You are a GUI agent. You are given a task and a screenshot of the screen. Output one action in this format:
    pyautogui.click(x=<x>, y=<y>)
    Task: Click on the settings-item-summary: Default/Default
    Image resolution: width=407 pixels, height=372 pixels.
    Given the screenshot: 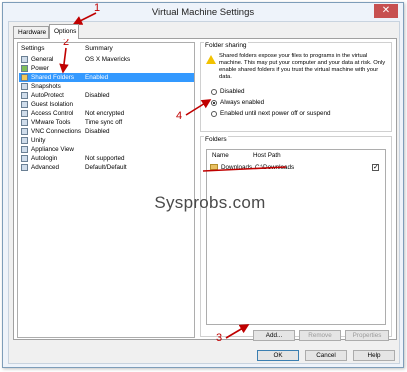 What is the action you would take?
    pyautogui.click(x=106, y=167)
    